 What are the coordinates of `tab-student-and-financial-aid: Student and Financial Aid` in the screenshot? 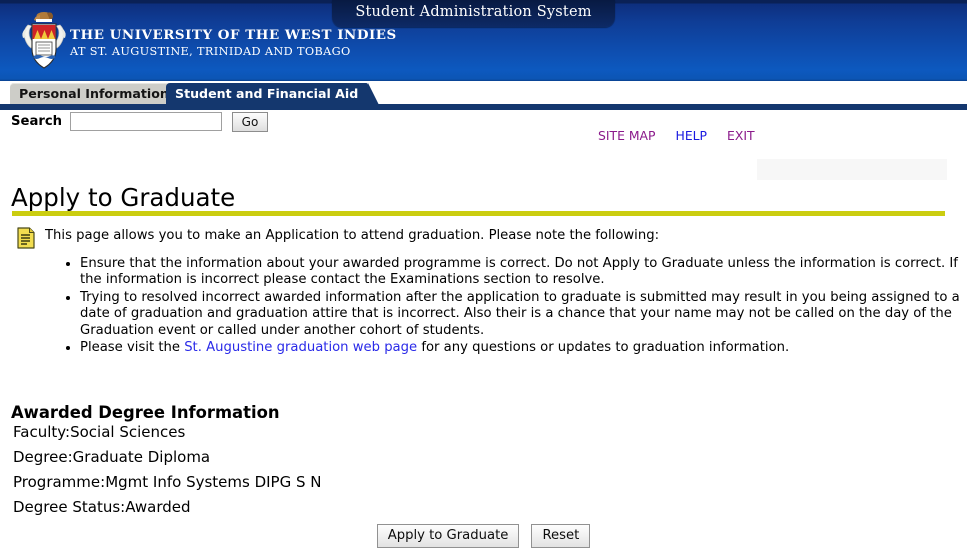 It's located at (273, 94).